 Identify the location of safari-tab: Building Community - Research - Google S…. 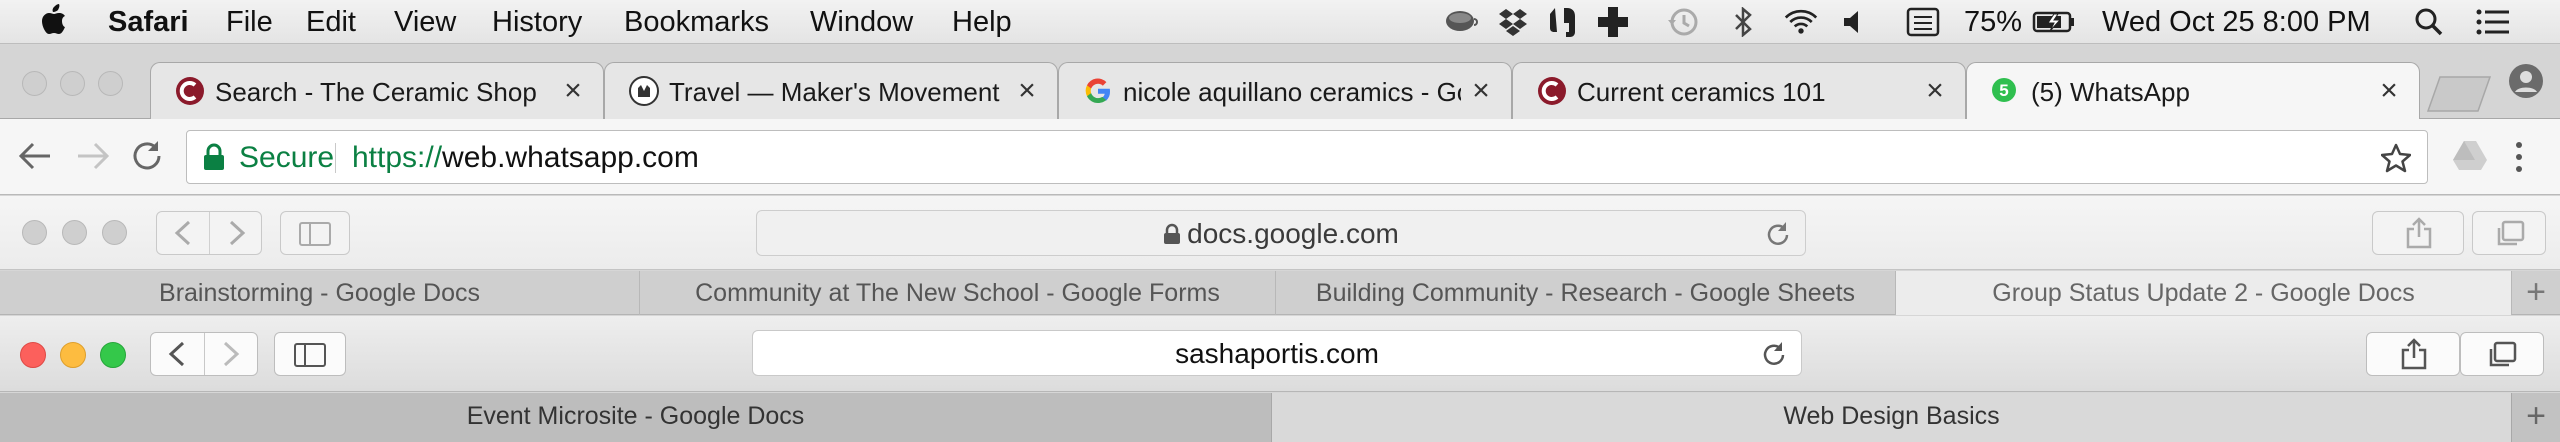
(1586, 293).